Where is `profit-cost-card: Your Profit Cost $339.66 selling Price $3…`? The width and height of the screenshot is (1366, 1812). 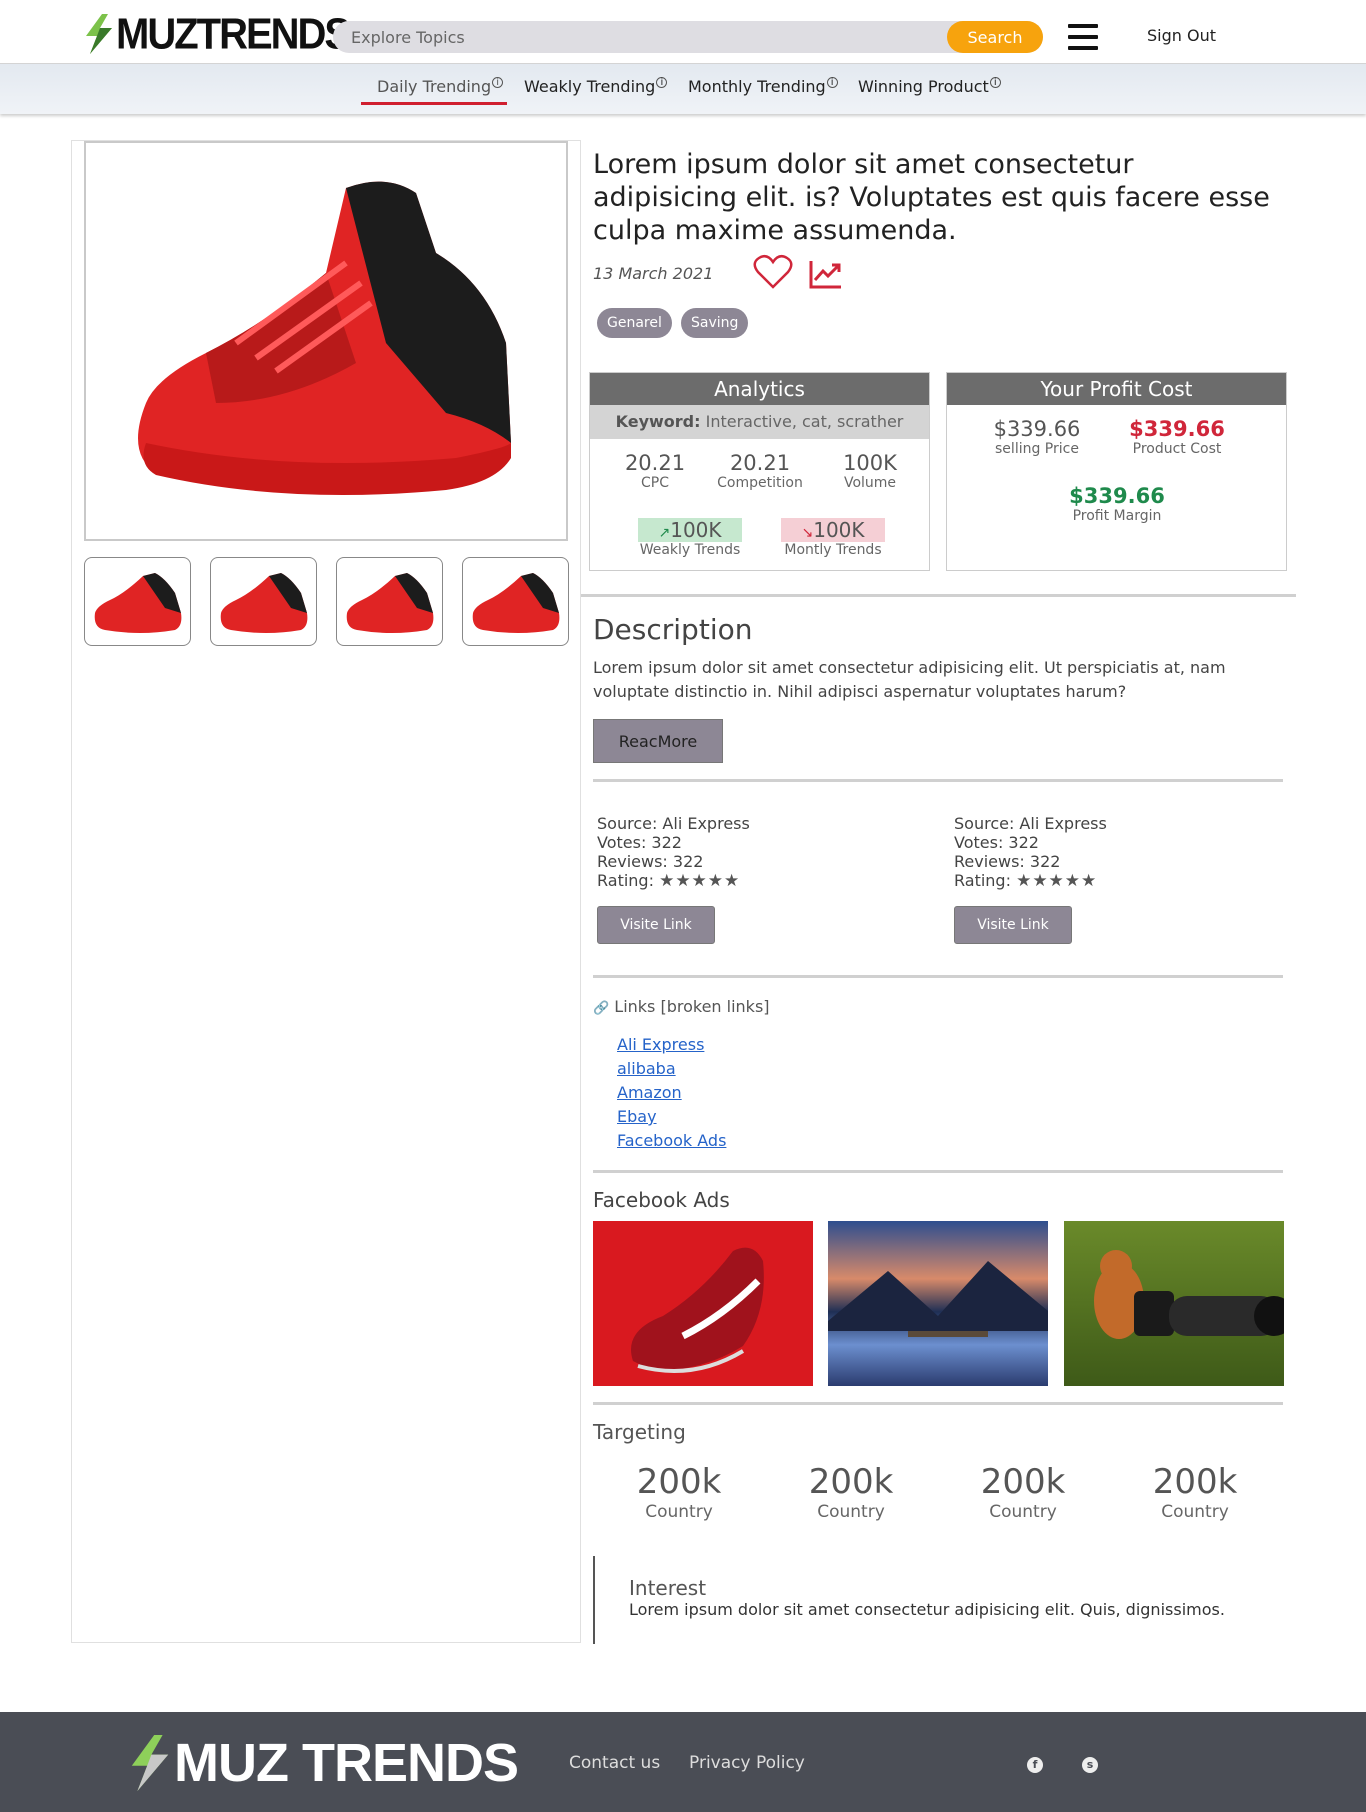 profit-cost-card: Your Profit Cost $339.66 selling Price $3… is located at coordinates (1116, 471).